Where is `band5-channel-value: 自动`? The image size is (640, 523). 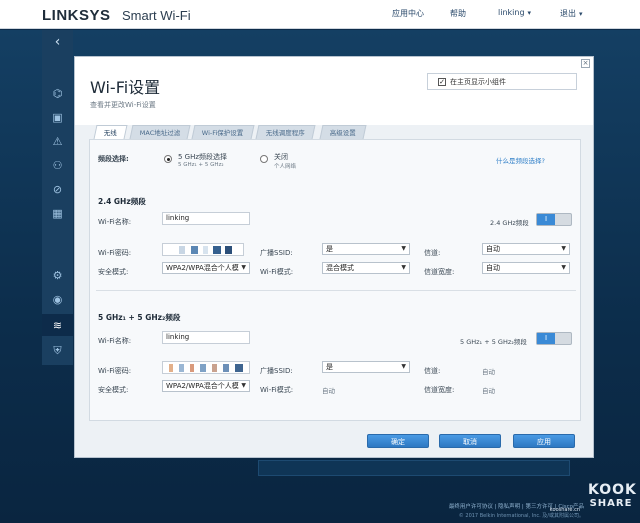 band5-channel-value: 自动 is located at coordinates (488, 372).